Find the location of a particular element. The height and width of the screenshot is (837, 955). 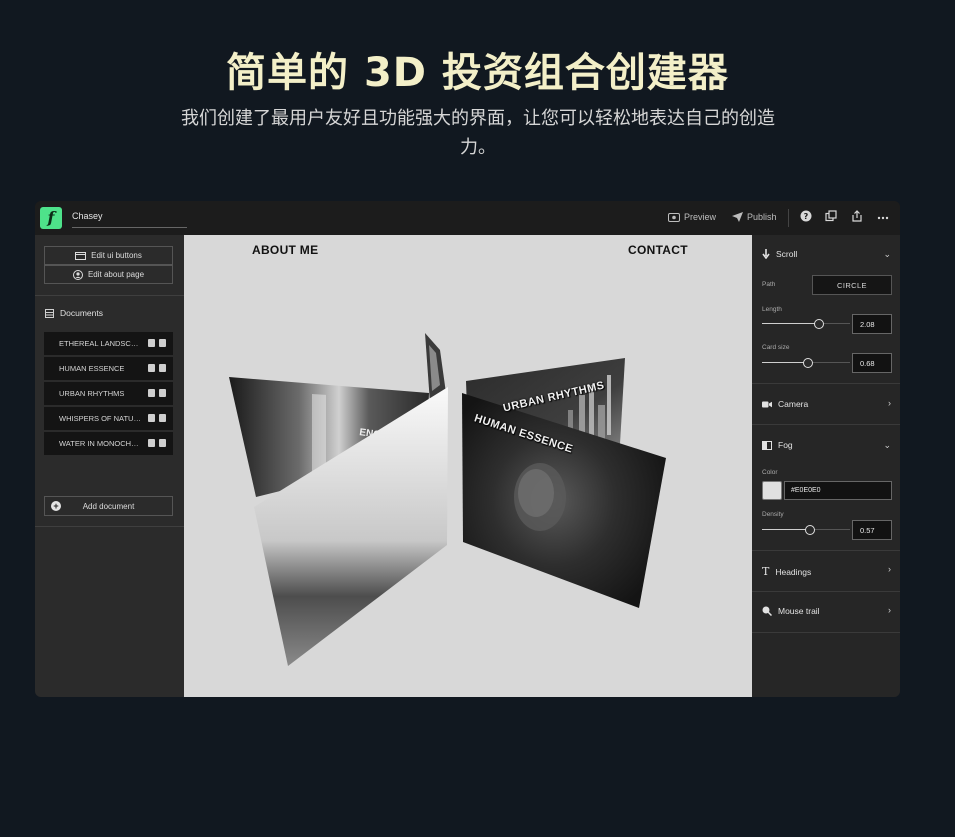

add-document-label: Add document is located at coordinates (108, 506).